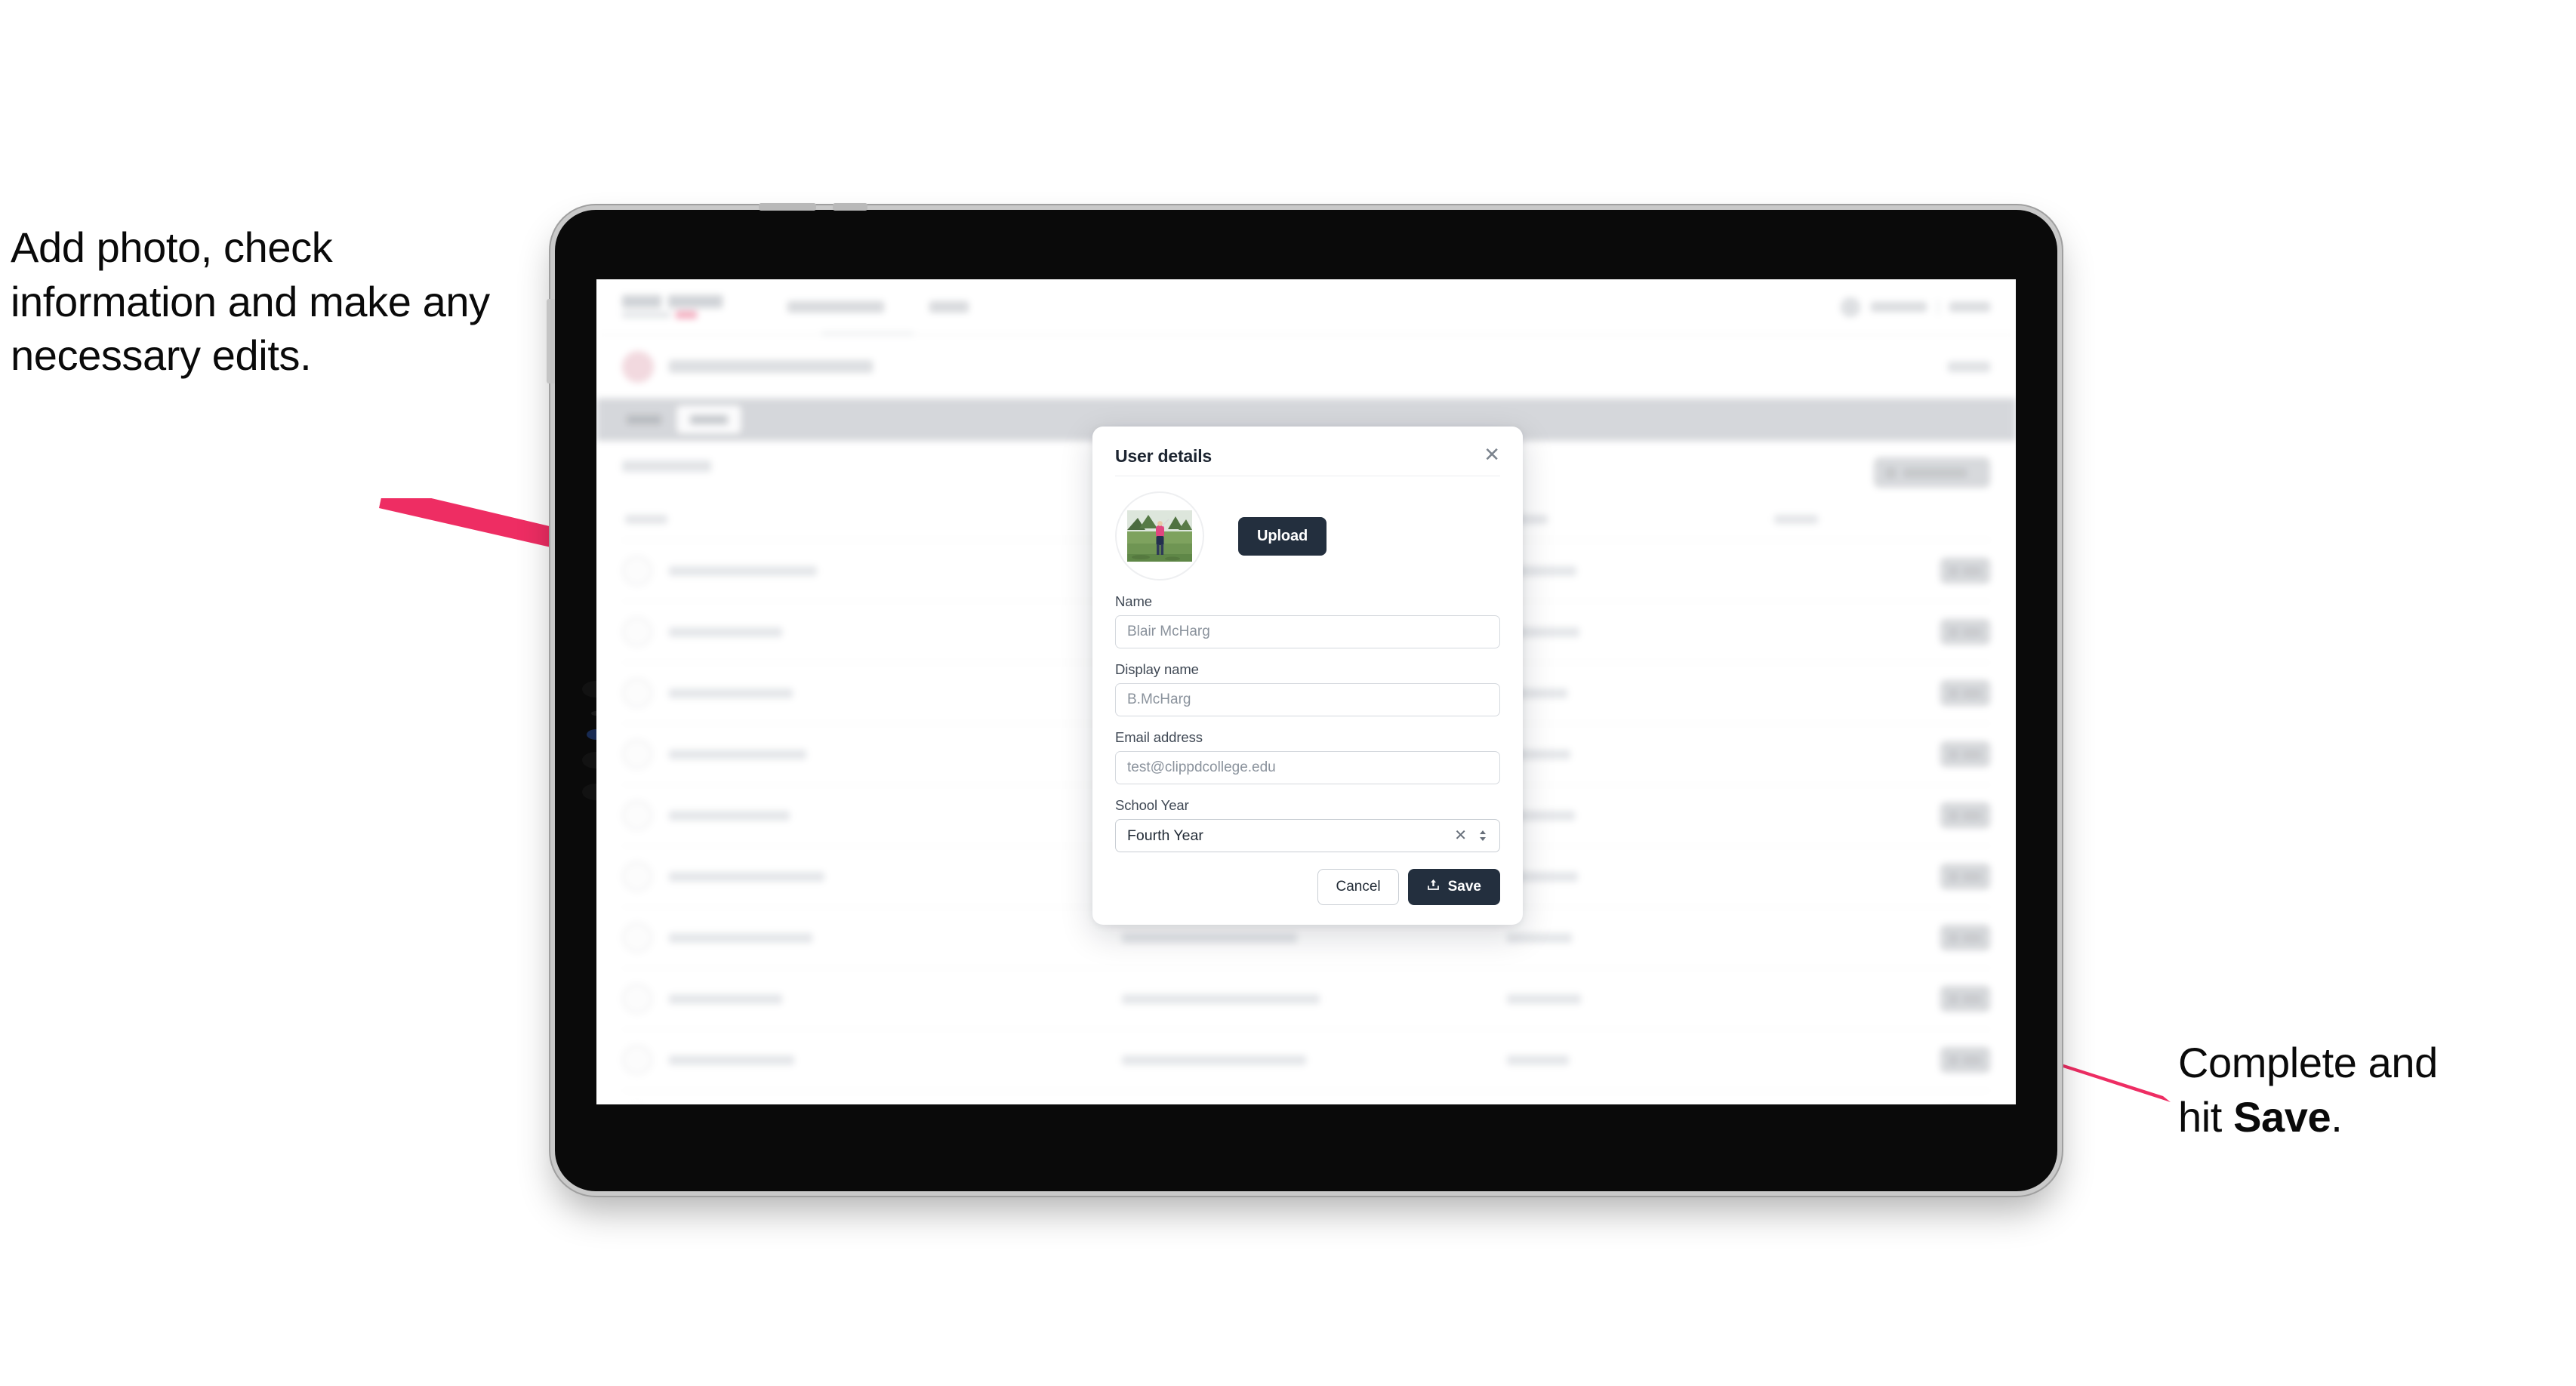  I want to click on save-button: Save, so click(1453, 887).